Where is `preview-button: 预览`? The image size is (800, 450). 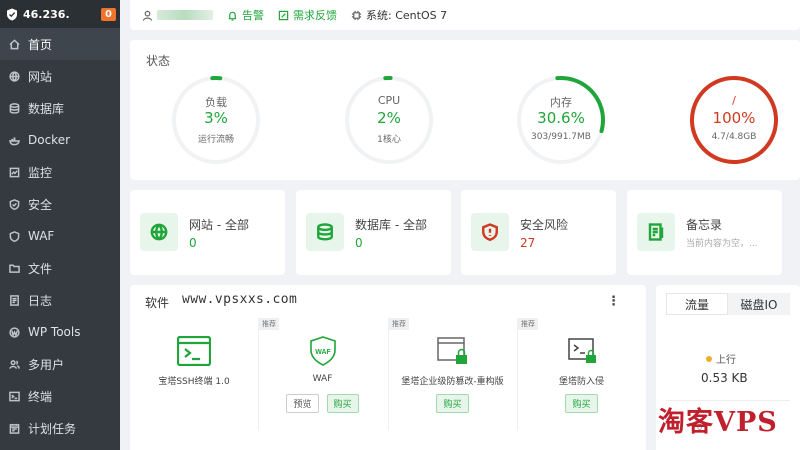 preview-button: 预览 is located at coordinates (302, 403).